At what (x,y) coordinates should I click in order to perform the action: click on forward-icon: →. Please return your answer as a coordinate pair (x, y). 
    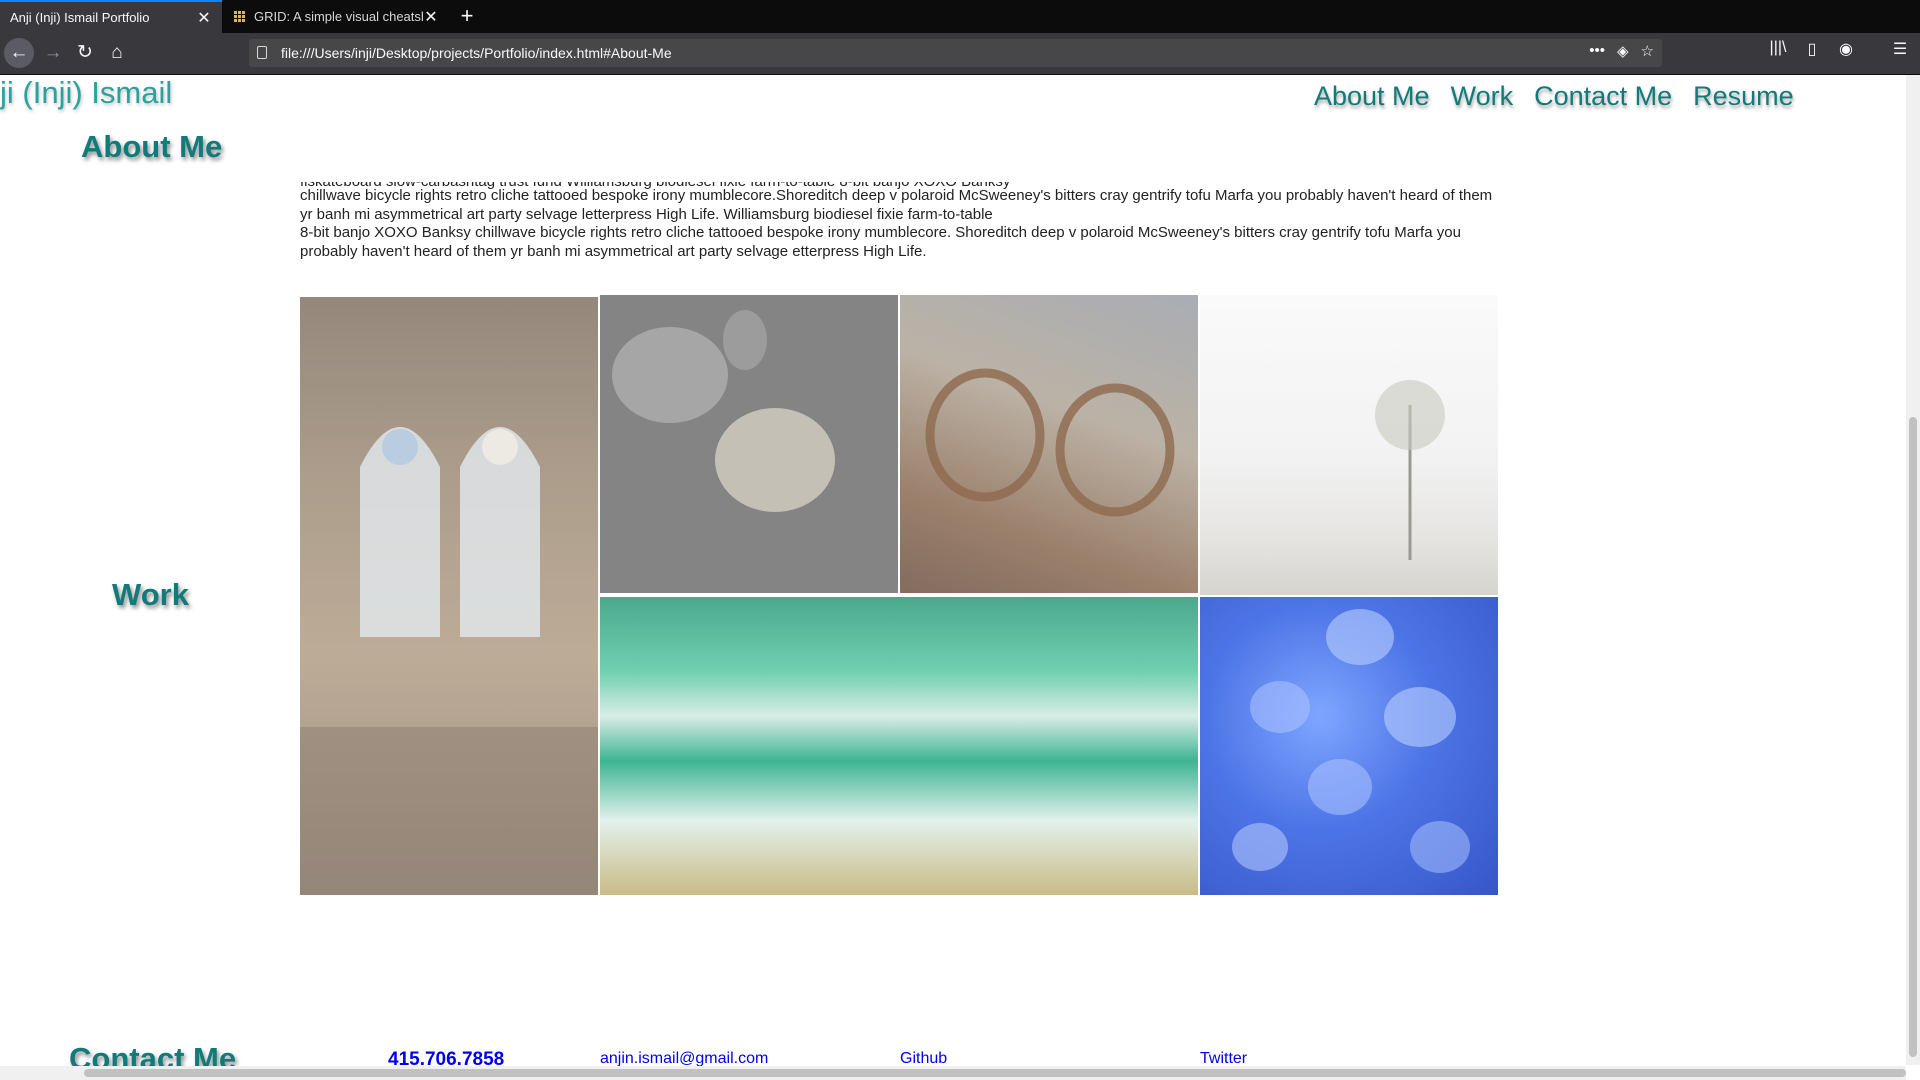
    Looking at the image, I should click on (53, 53).